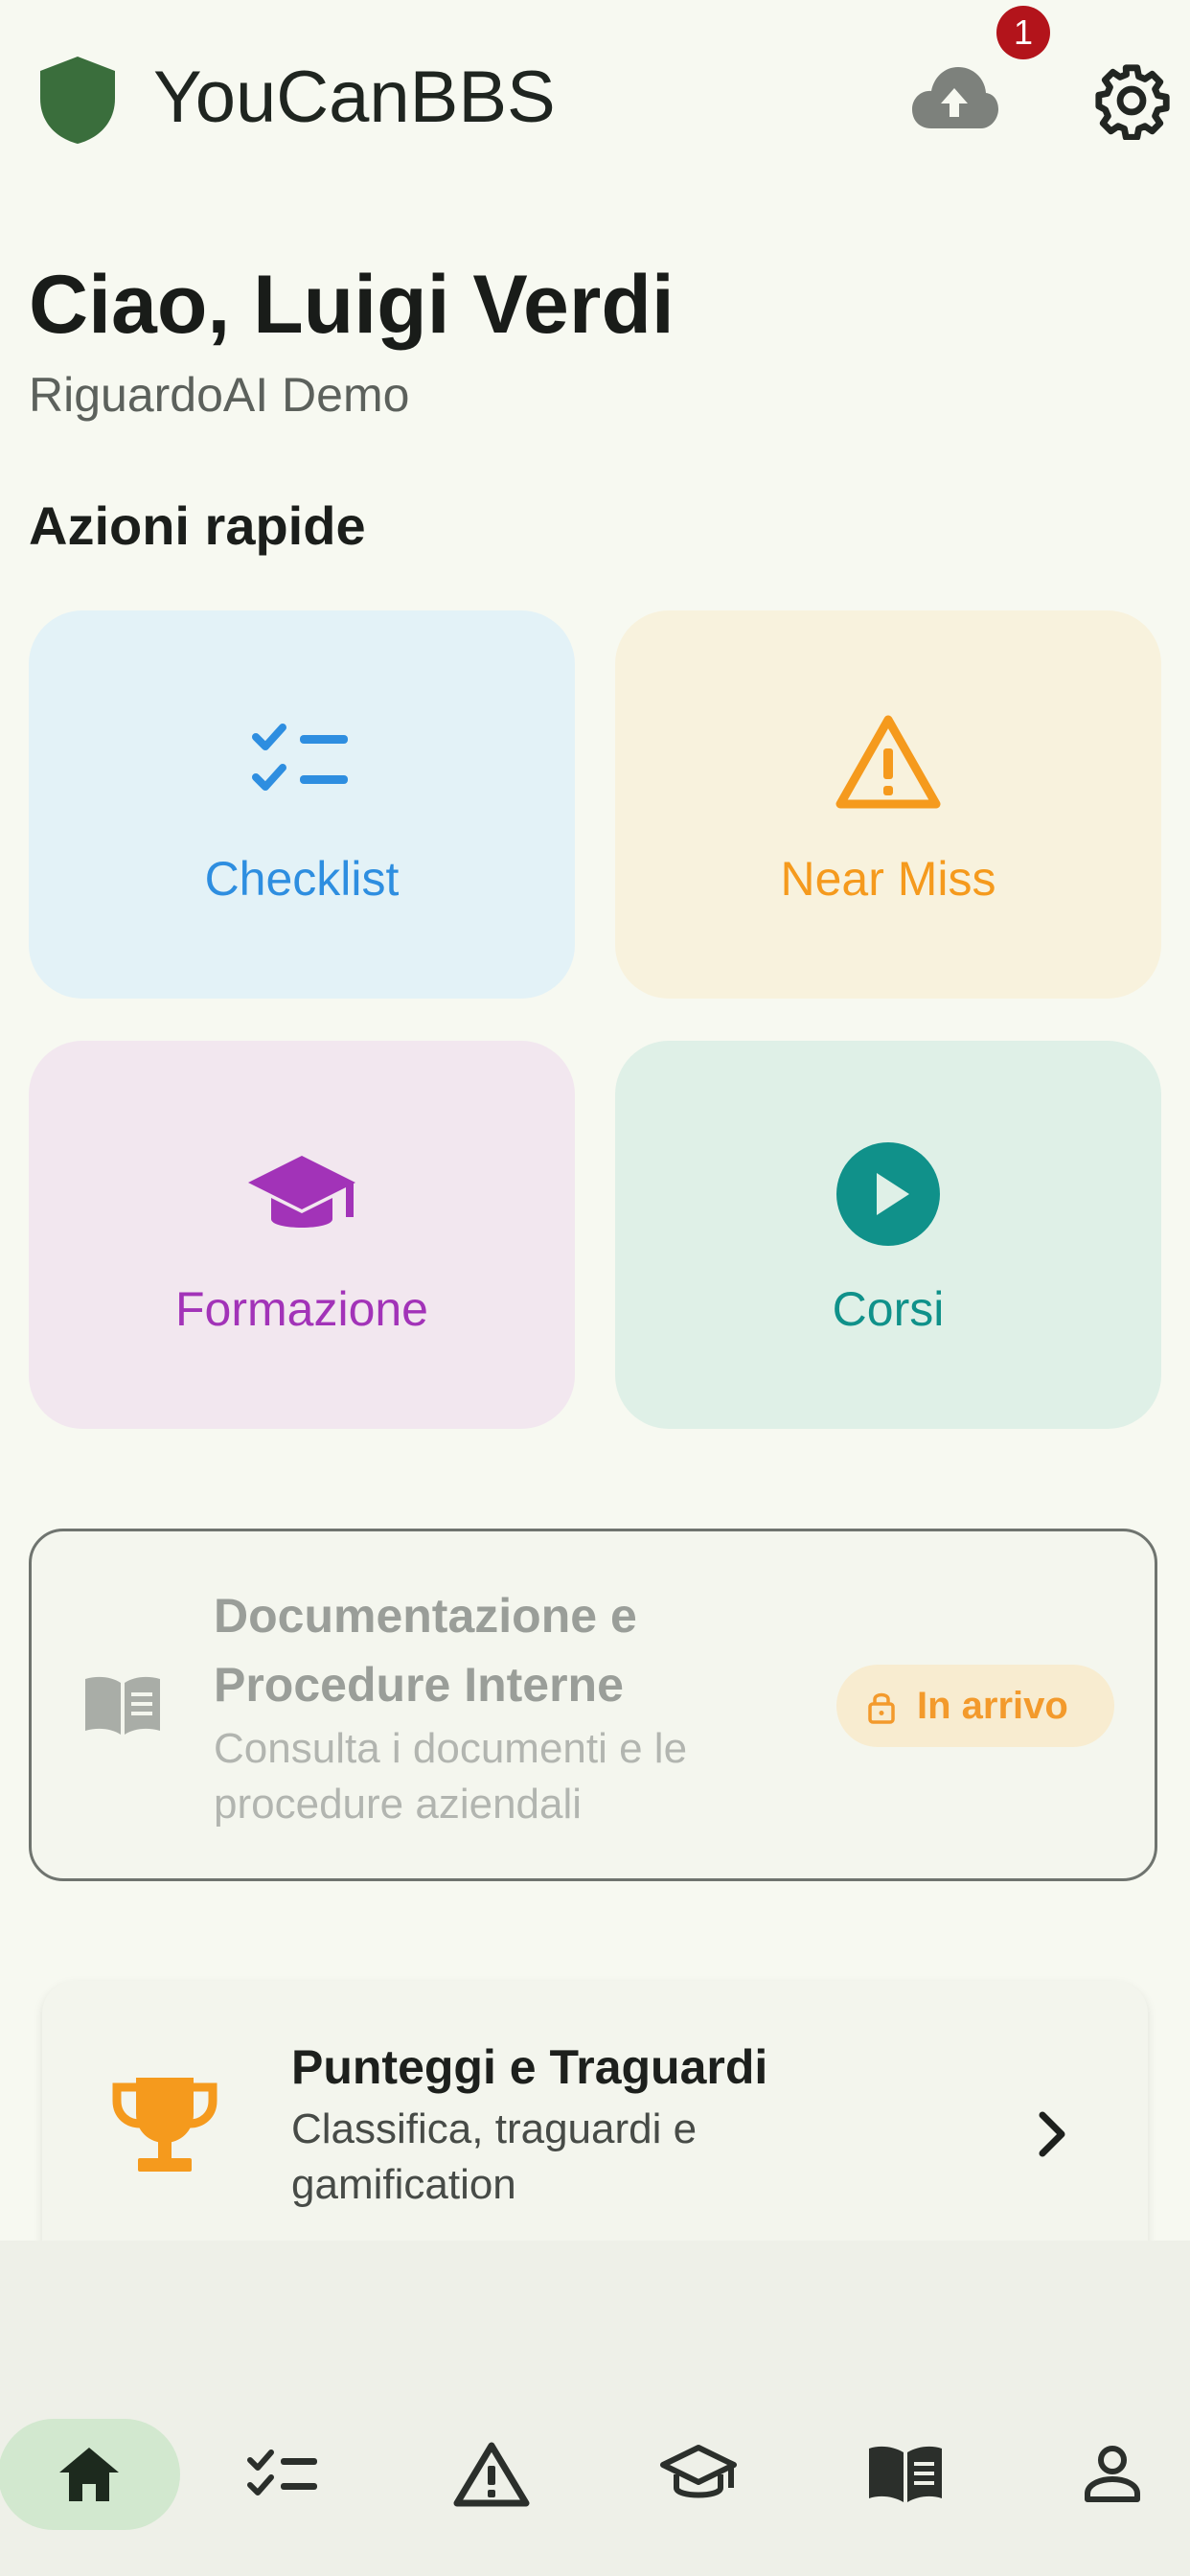 This screenshot has width=1190, height=2576. I want to click on nav-documents, so click(905, 2474).